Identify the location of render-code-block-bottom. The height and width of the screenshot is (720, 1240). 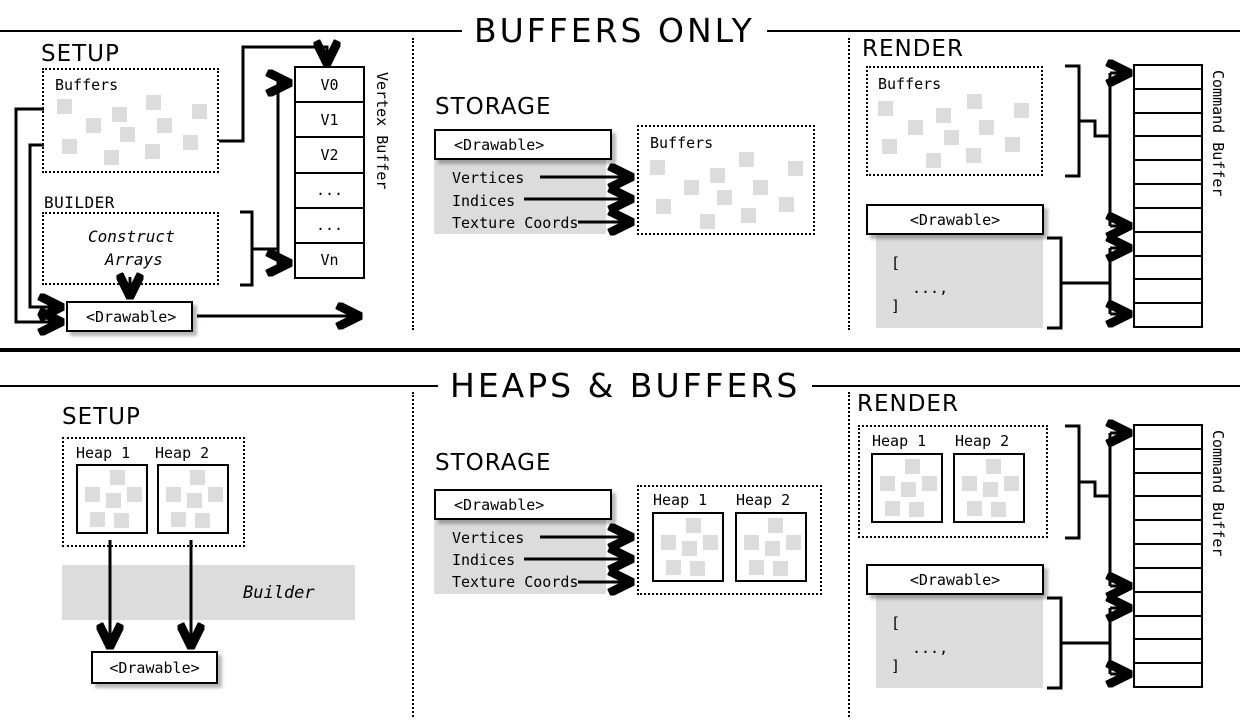
(959, 640).